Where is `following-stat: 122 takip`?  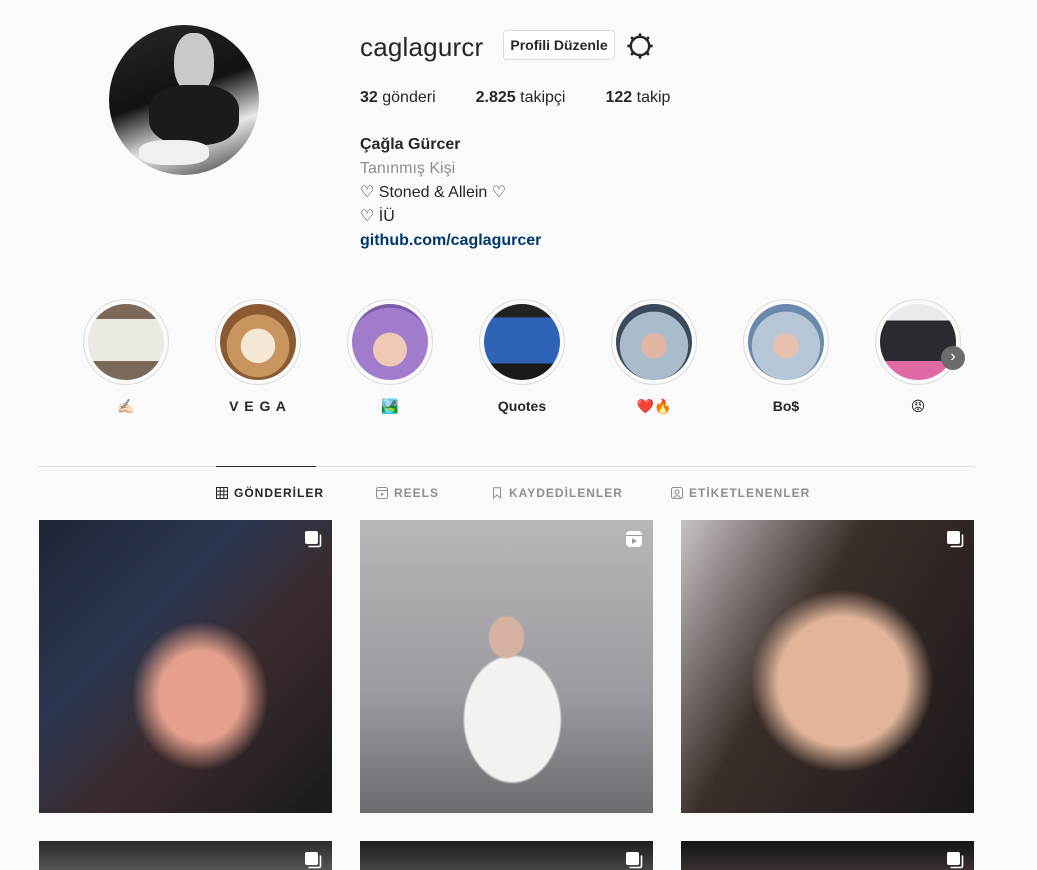
following-stat: 122 takip is located at coordinates (637, 98).